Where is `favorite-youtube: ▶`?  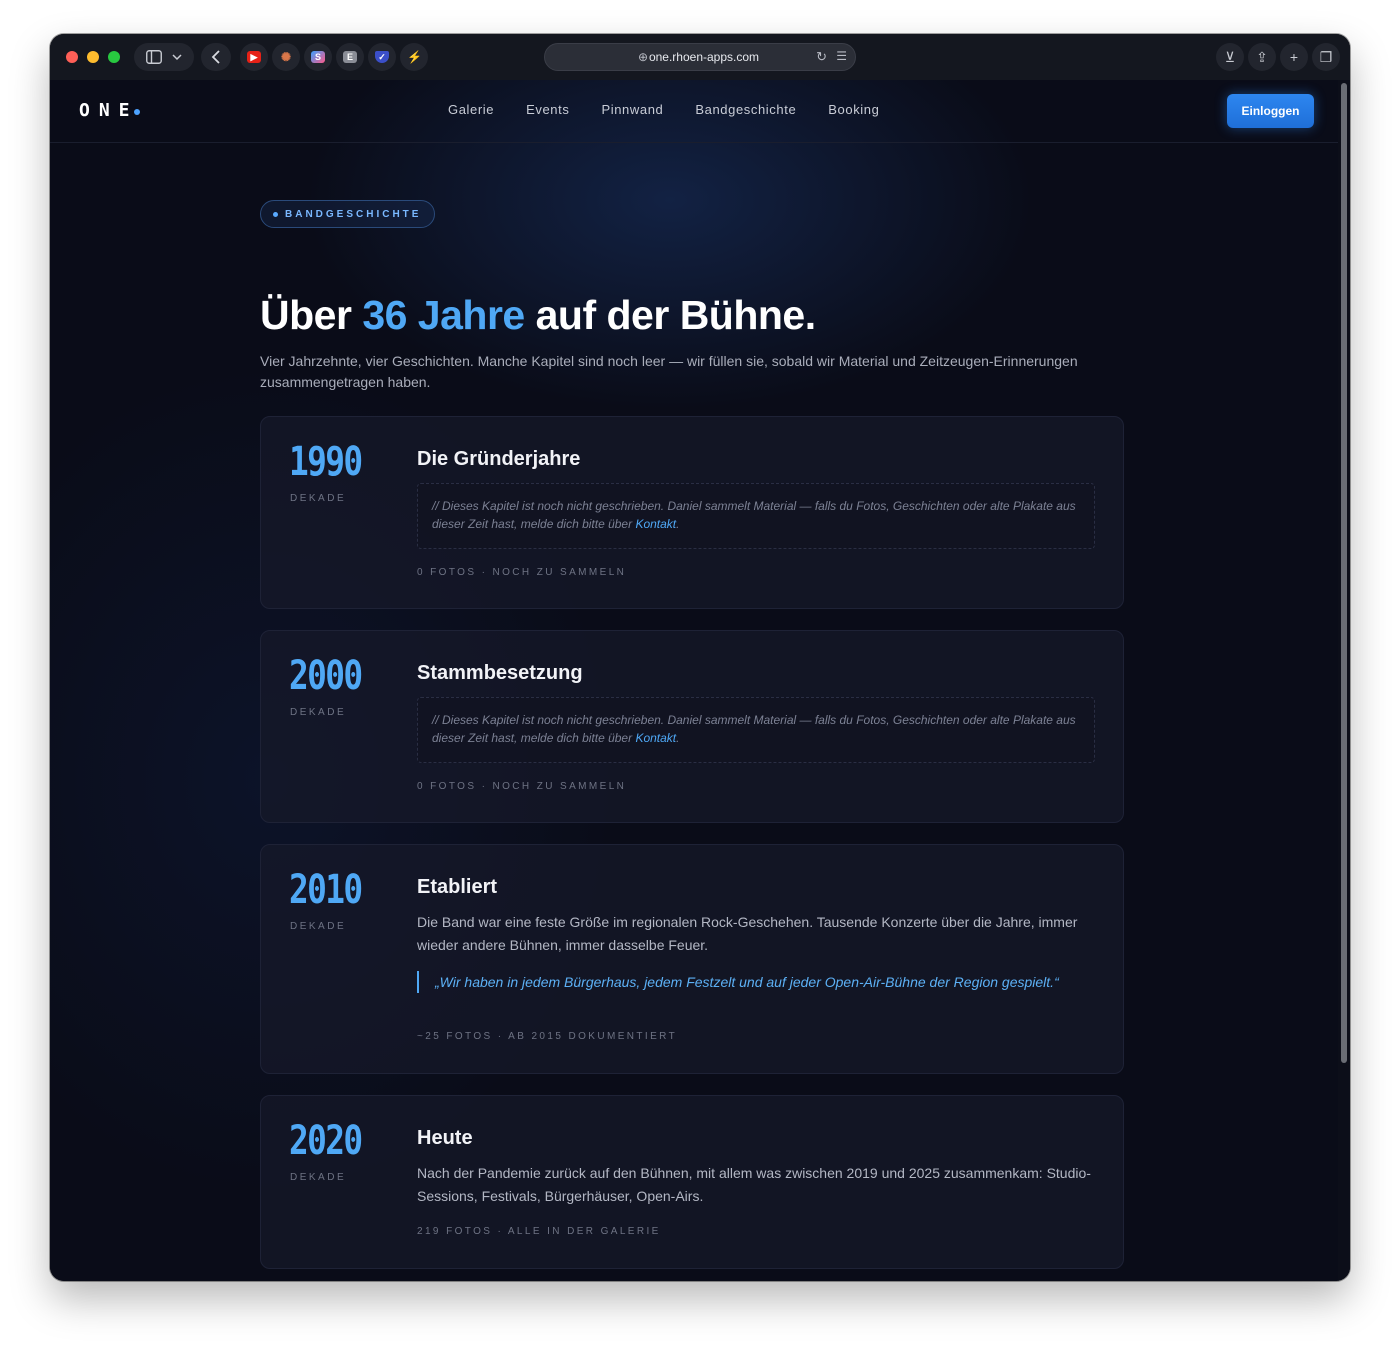
favorite-youtube: ▶ is located at coordinates (254, 57).